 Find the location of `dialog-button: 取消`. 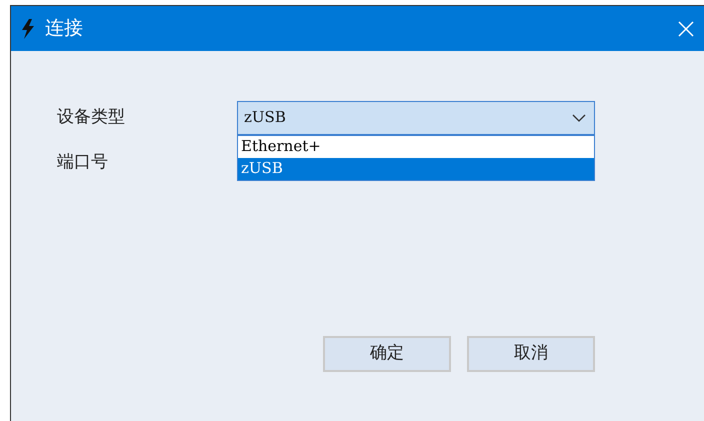

dialog-button: 取消 is located at coordinates (531, 354).